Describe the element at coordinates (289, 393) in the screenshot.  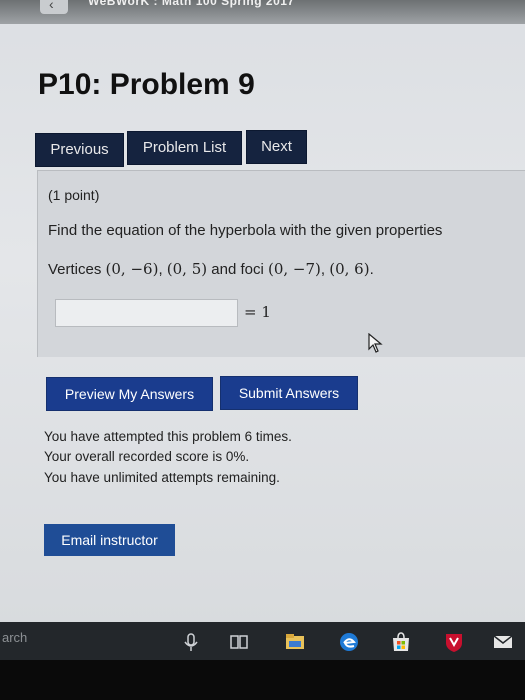
I see `submit-answers-button: Submit Answers` at that location.